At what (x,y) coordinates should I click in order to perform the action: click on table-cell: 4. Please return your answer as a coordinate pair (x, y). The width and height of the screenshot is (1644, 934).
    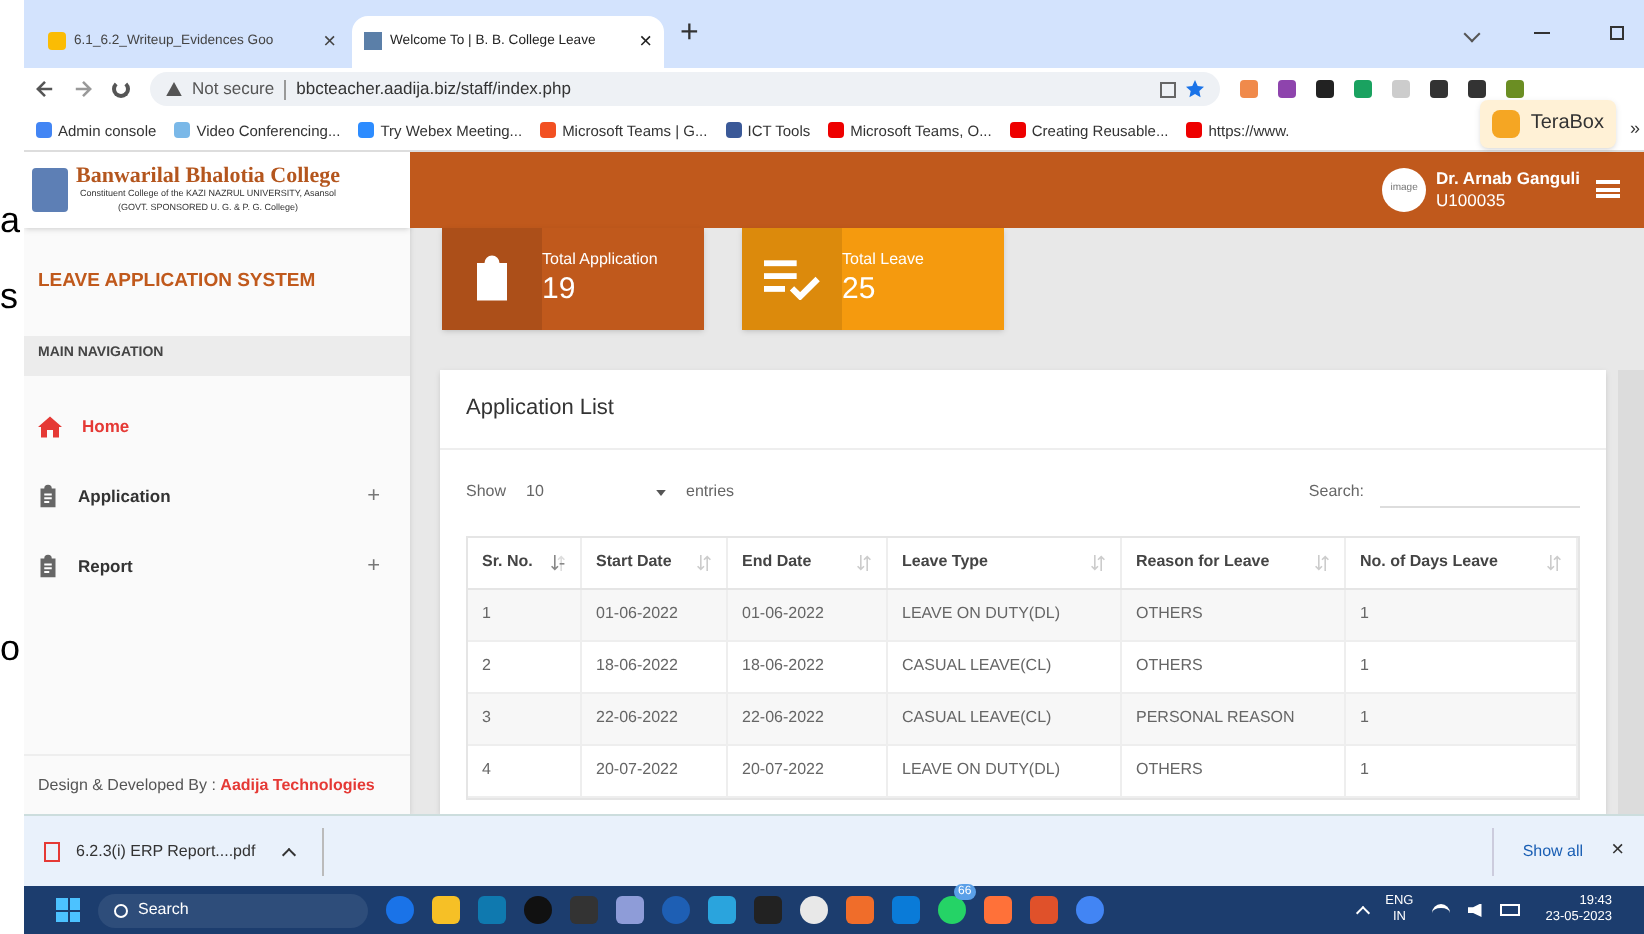
    Looking at the image, I should click on (525, 770).